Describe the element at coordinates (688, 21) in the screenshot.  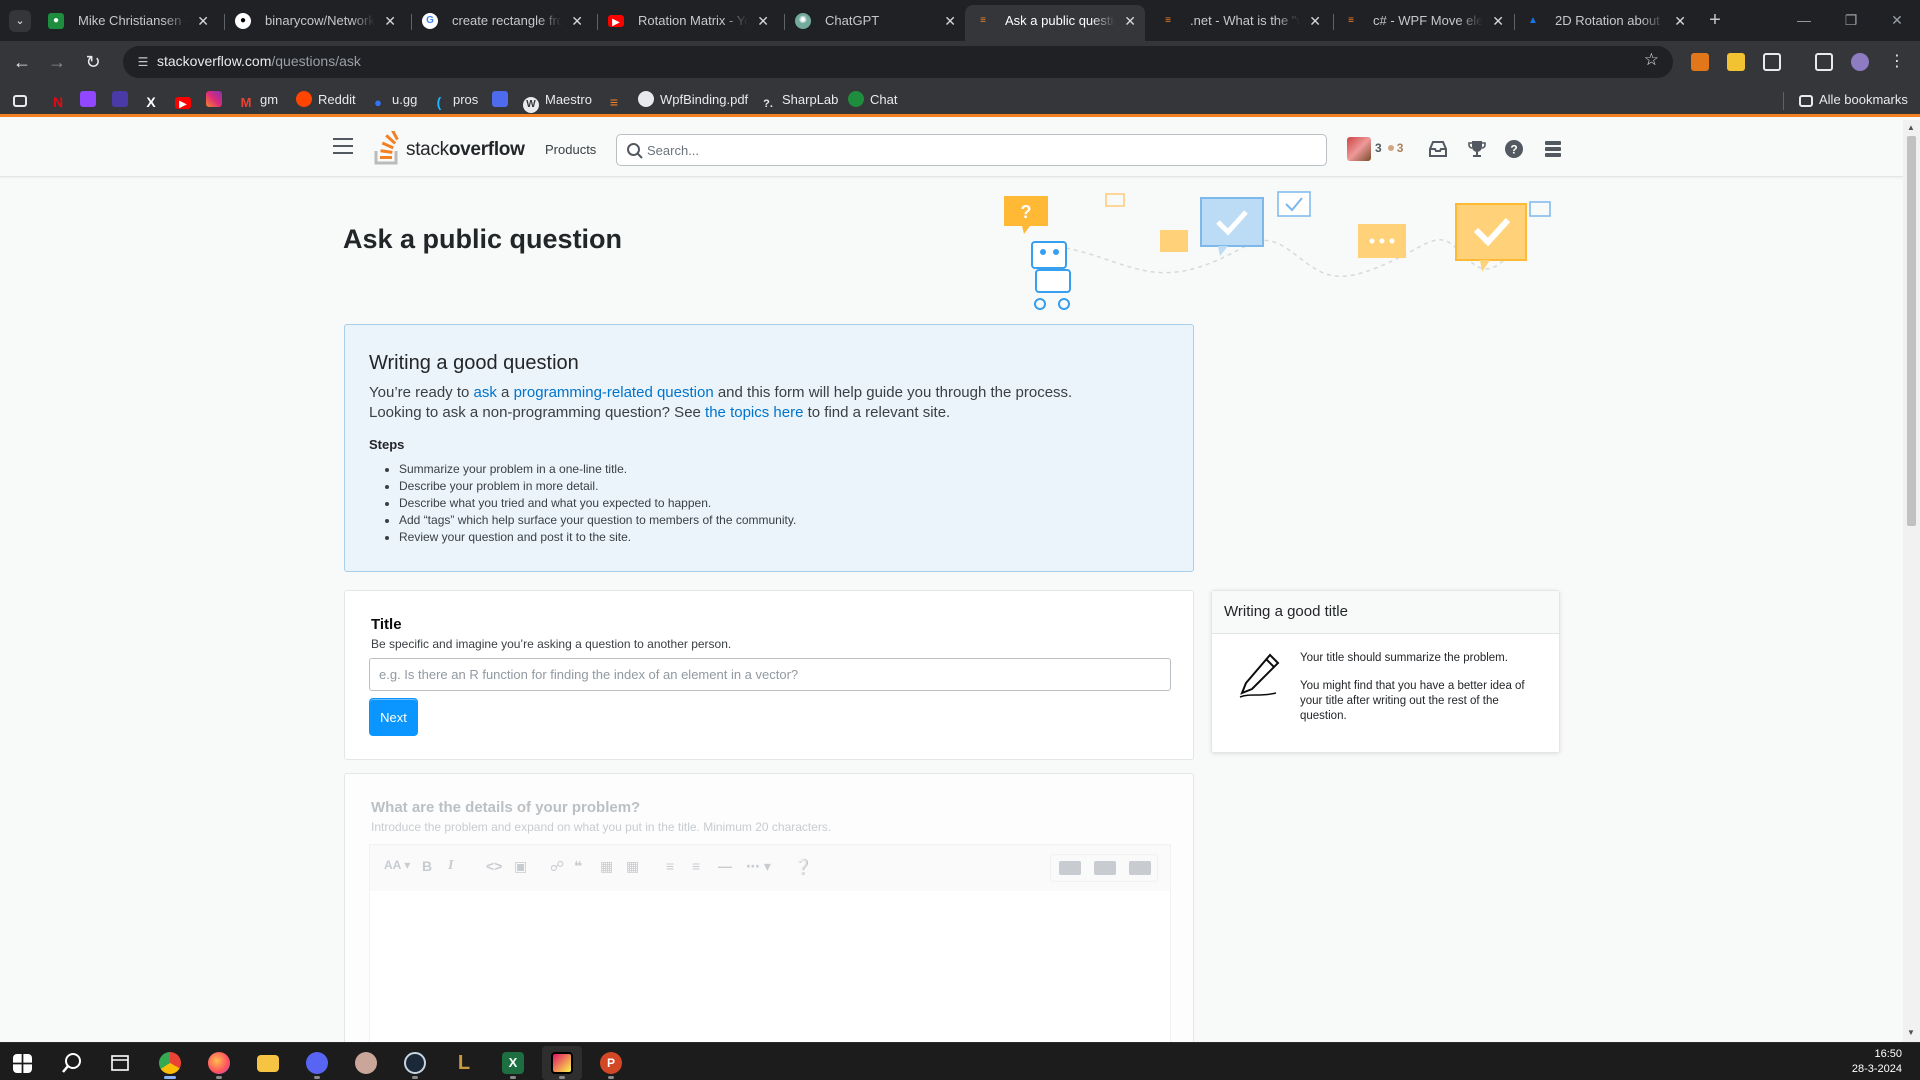
I see `browser-tab: ▶ Rotation Matrix - You ✕` at that location.